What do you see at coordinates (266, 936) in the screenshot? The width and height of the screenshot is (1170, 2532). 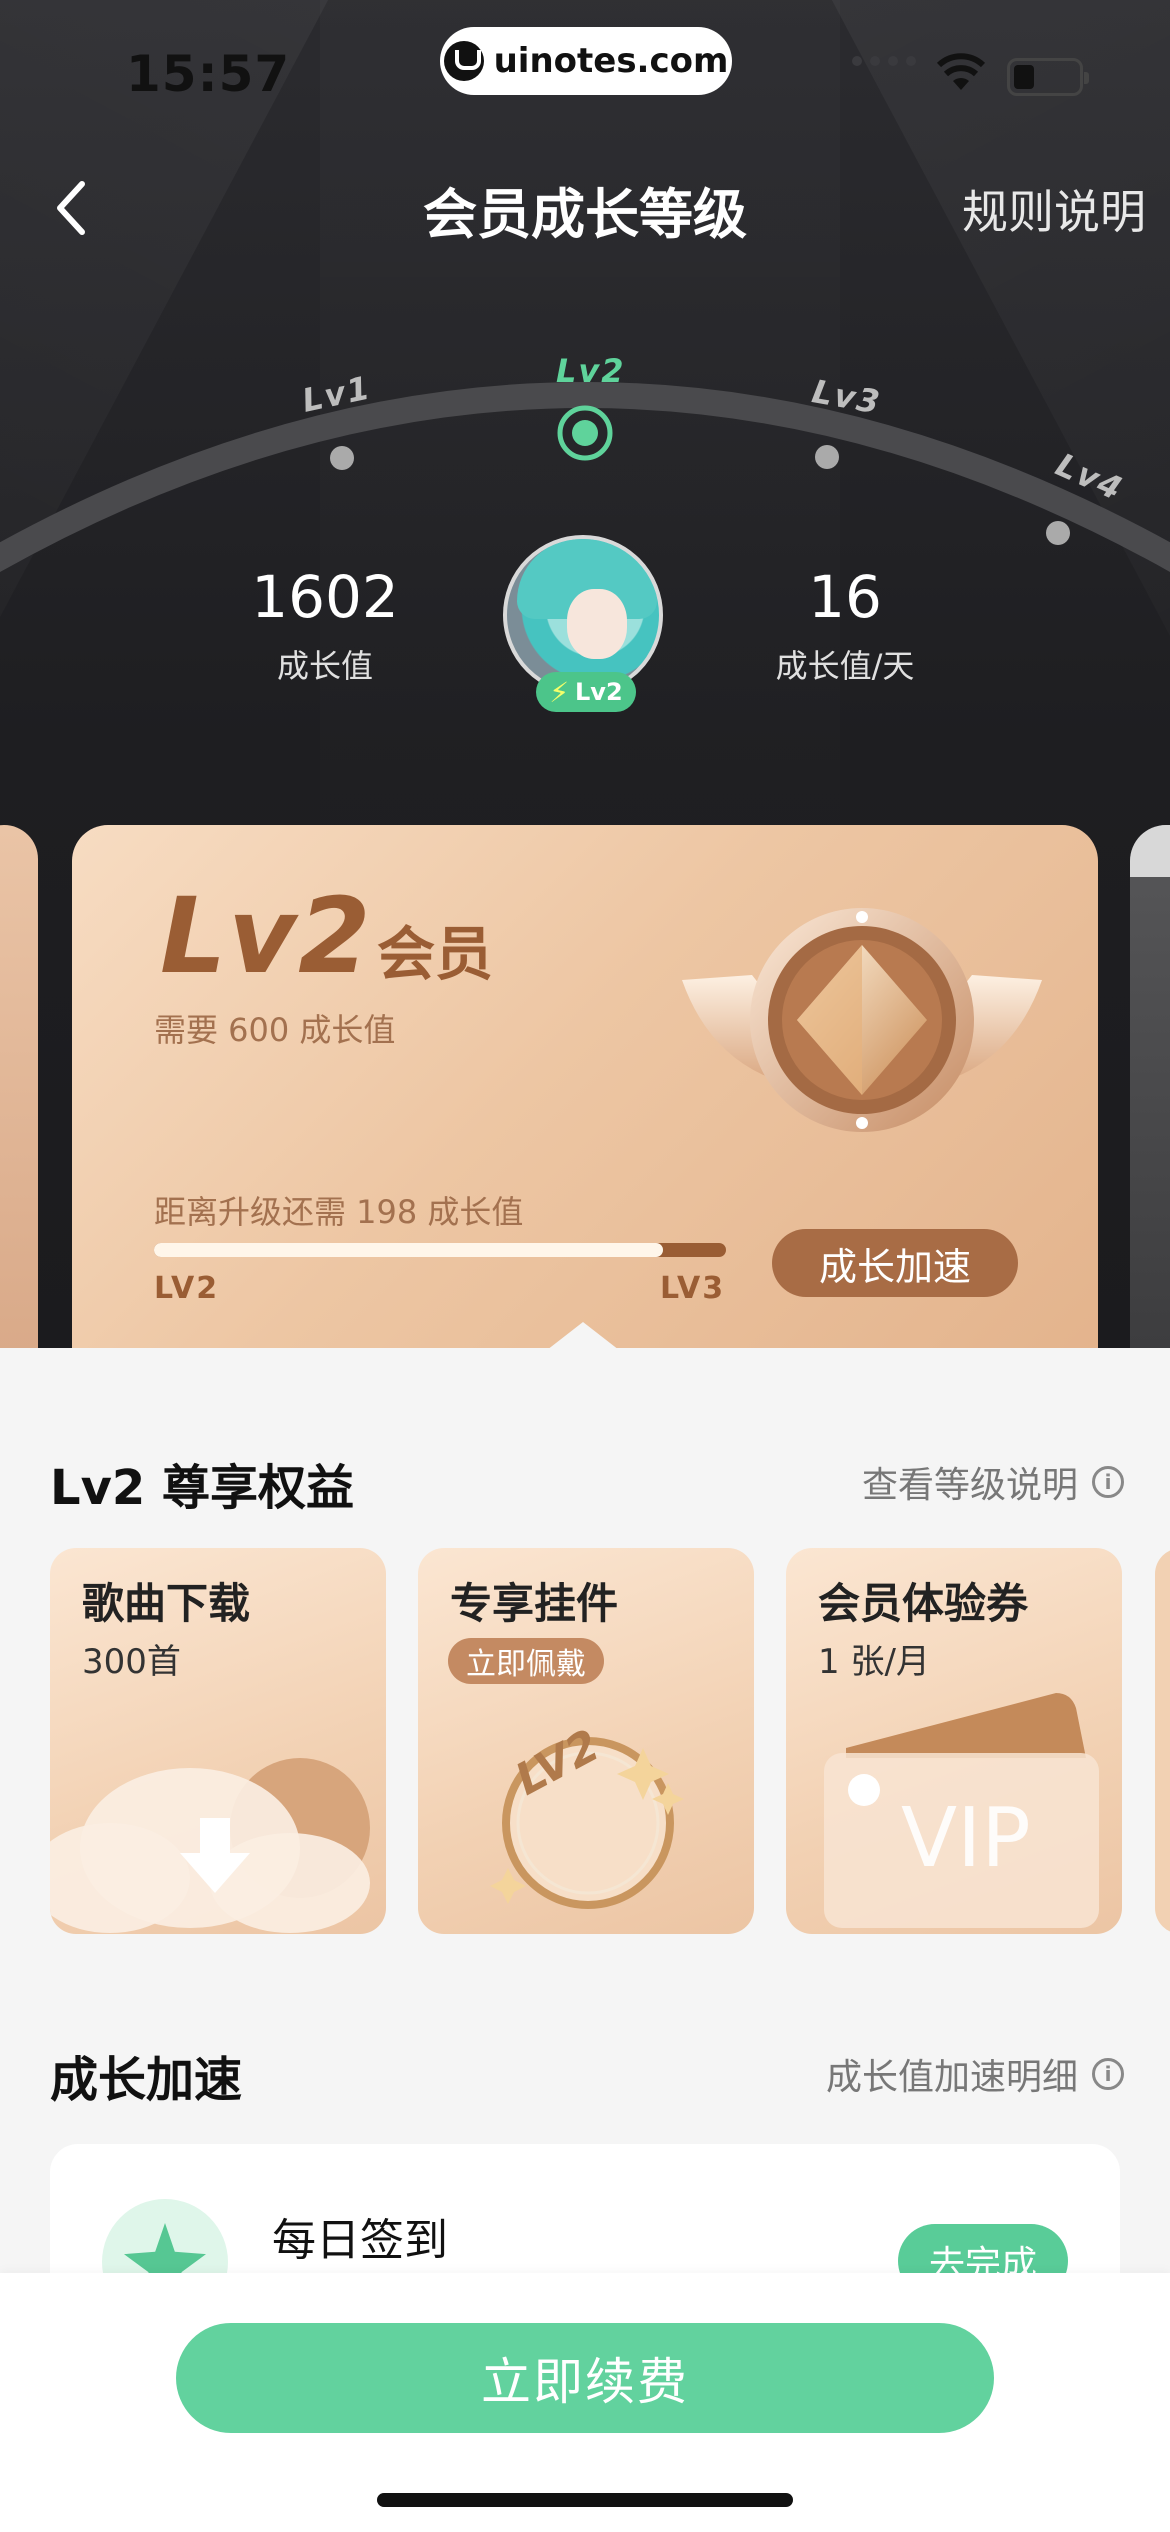 I see `card-level: Lv2` at bounding box center [266, 936].